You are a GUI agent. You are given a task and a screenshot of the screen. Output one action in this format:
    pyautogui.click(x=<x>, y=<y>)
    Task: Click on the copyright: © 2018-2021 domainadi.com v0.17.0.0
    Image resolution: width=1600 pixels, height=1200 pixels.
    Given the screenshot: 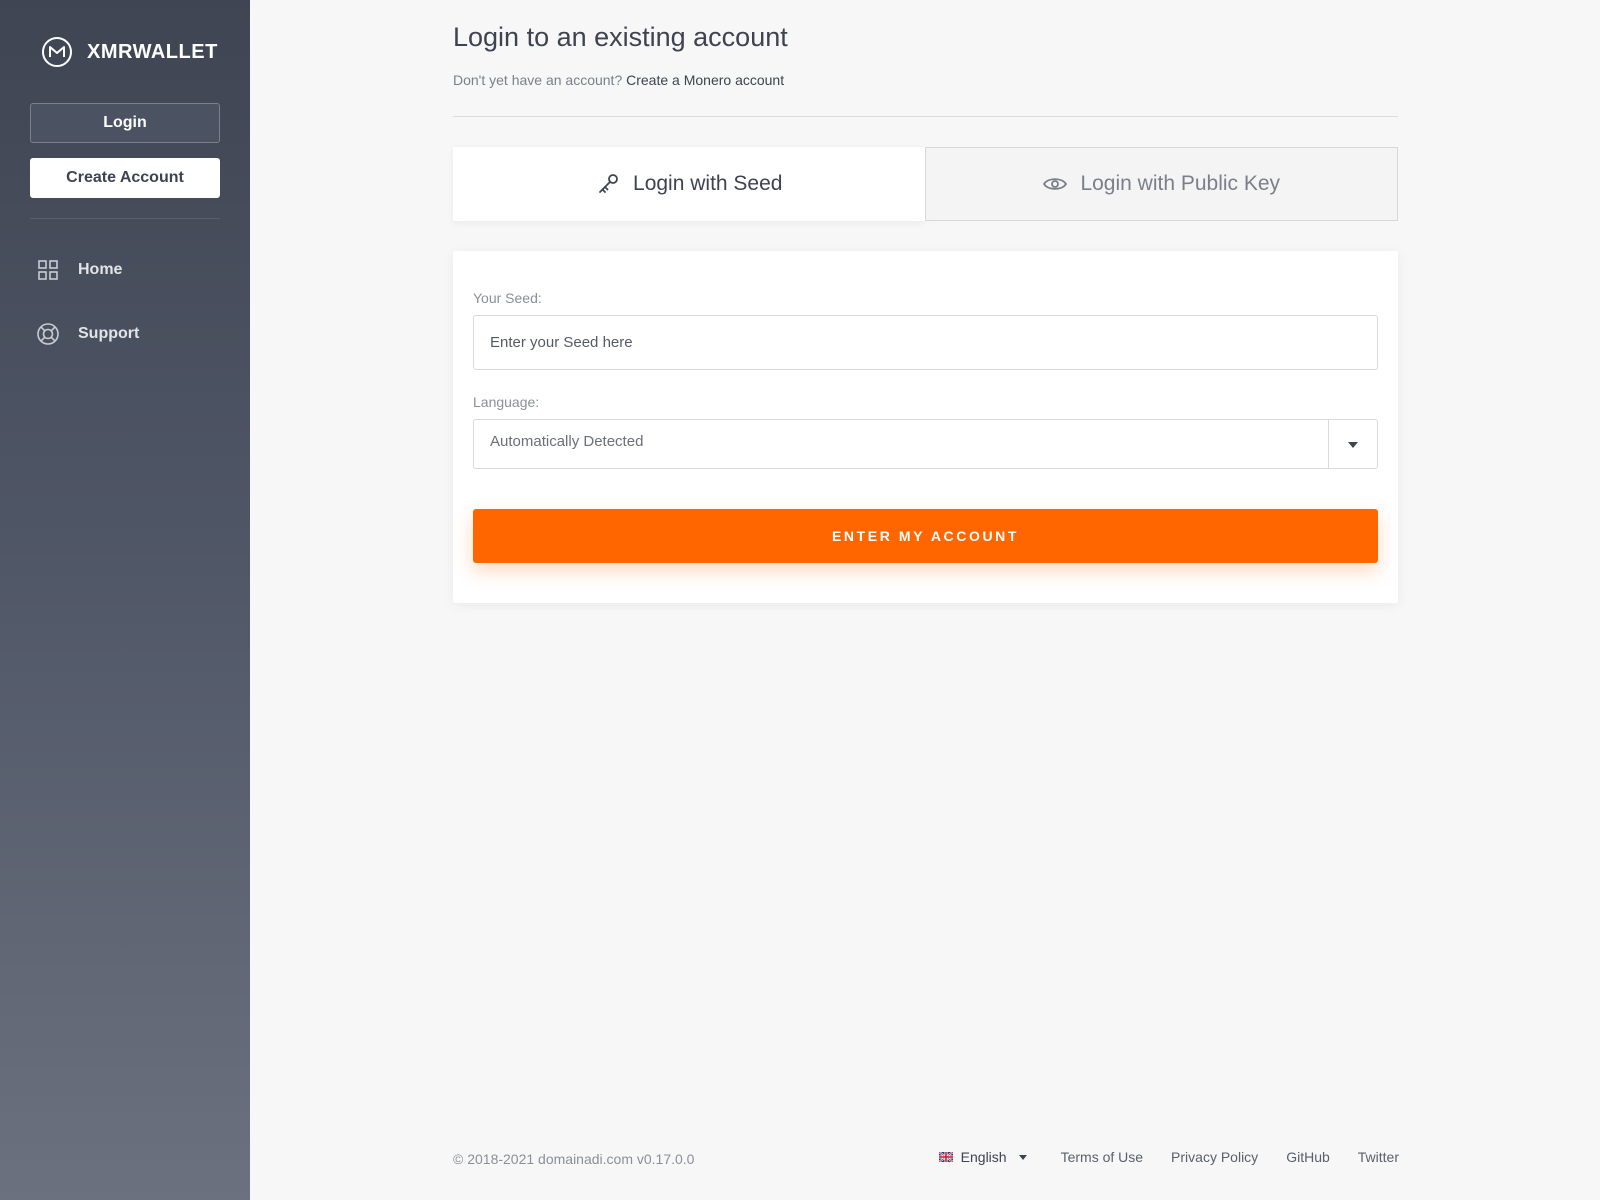 What is the action you would take?
    pyautogui.click(x=574, y=1159)
    